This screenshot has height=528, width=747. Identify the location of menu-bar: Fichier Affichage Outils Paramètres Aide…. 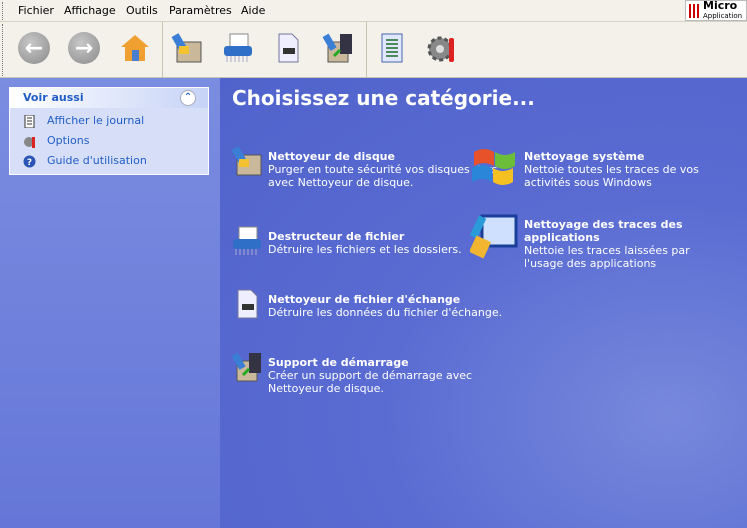
(373, 11).